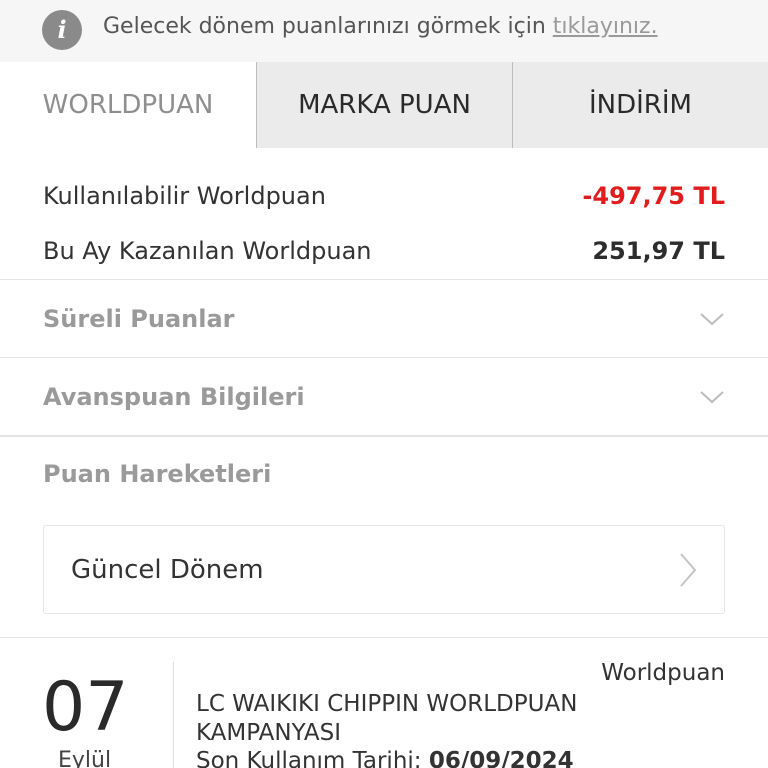  What do you see at coordinates (663, 673) in the screenshot?
I see `entry-type: Worldpuan` at bounding box center [663, 673].